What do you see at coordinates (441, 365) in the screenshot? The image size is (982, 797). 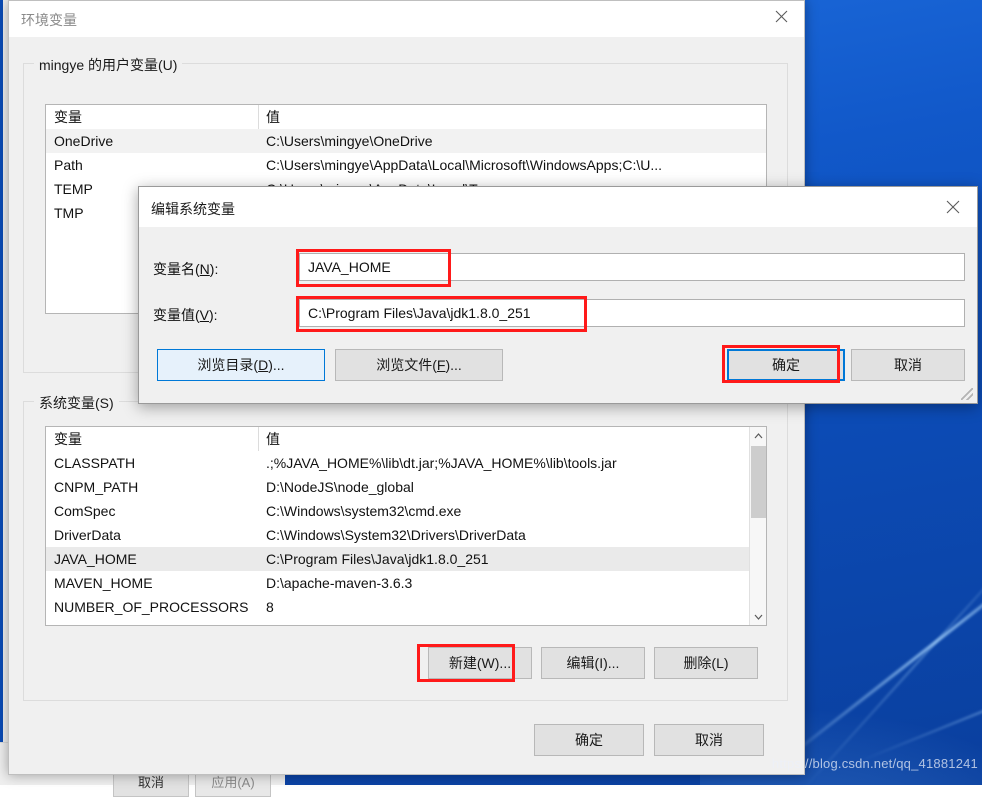 I see `accelerator-key: F` at bounding box center [441, 365].